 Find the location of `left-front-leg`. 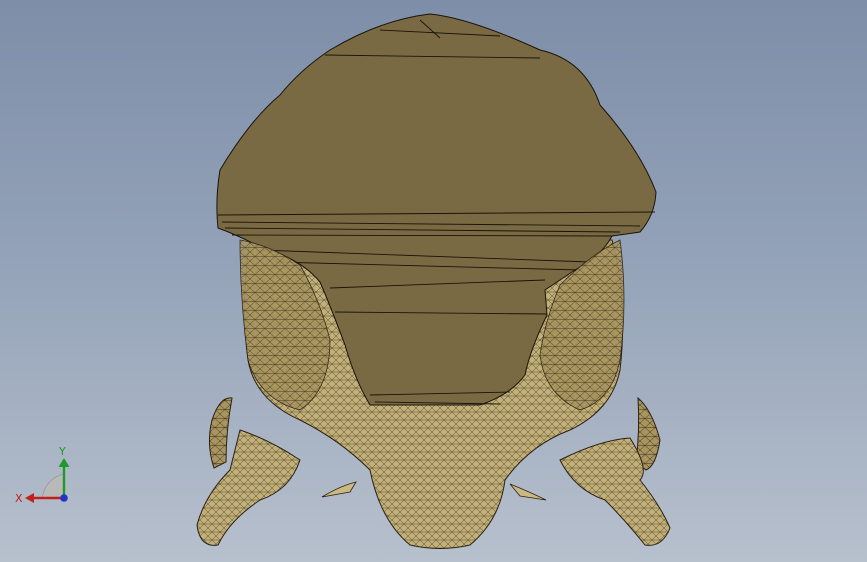

left-front-leg is located at coordinates (248, 471).